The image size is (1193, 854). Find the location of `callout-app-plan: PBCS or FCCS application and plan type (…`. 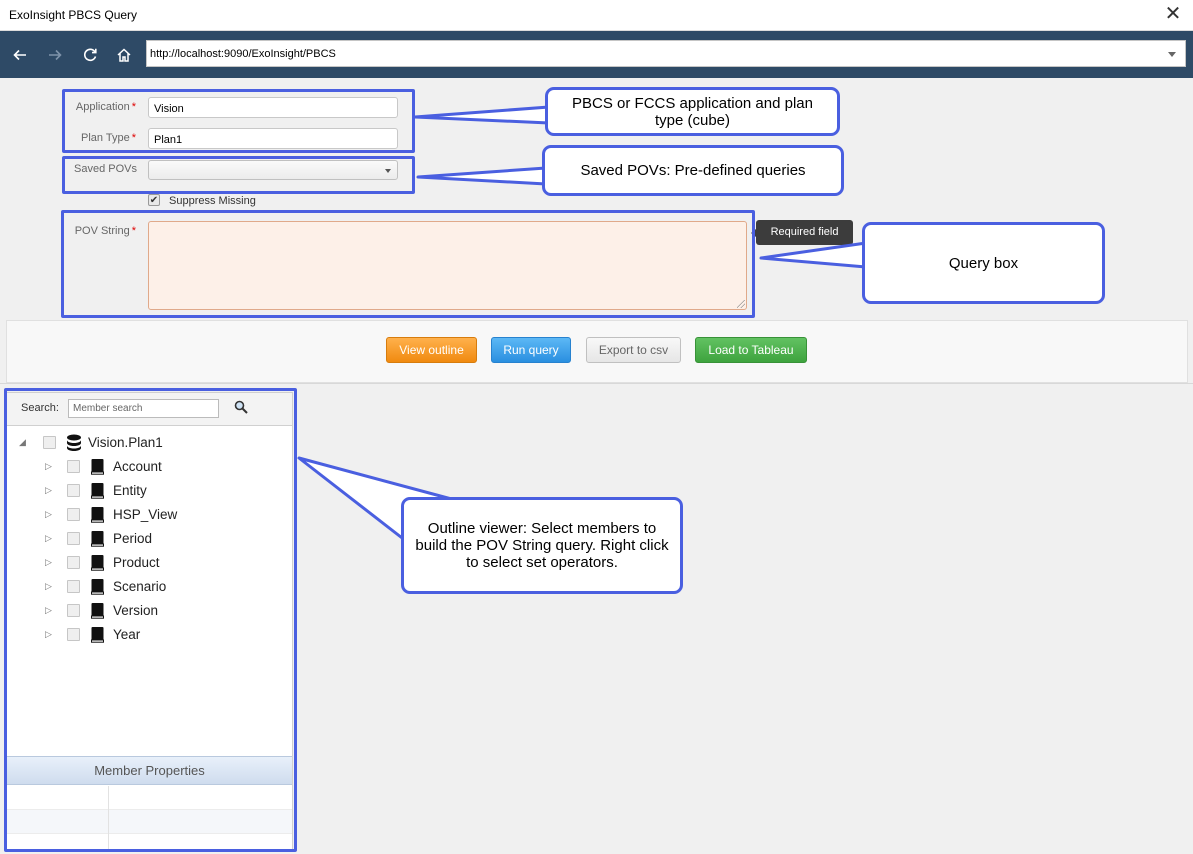

callout-app-plan: PBCS or FCCS application and plan type (… is located at coordinates (692, 111).